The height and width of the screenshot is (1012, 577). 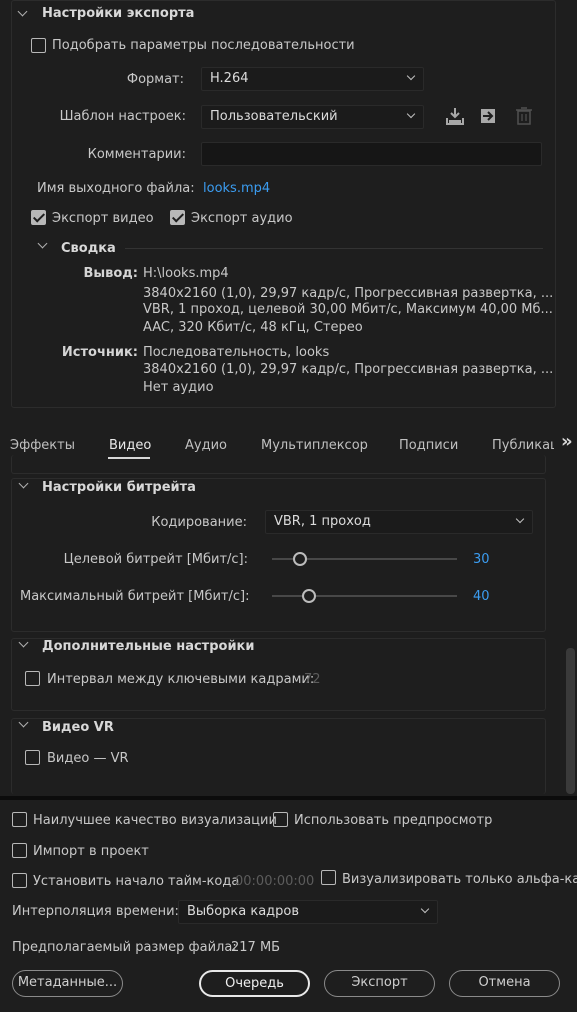 What do you see at coordinates (280, 819) in the screenshot?
I see `use-previews-checkbox` at bounding box center [280, 819].